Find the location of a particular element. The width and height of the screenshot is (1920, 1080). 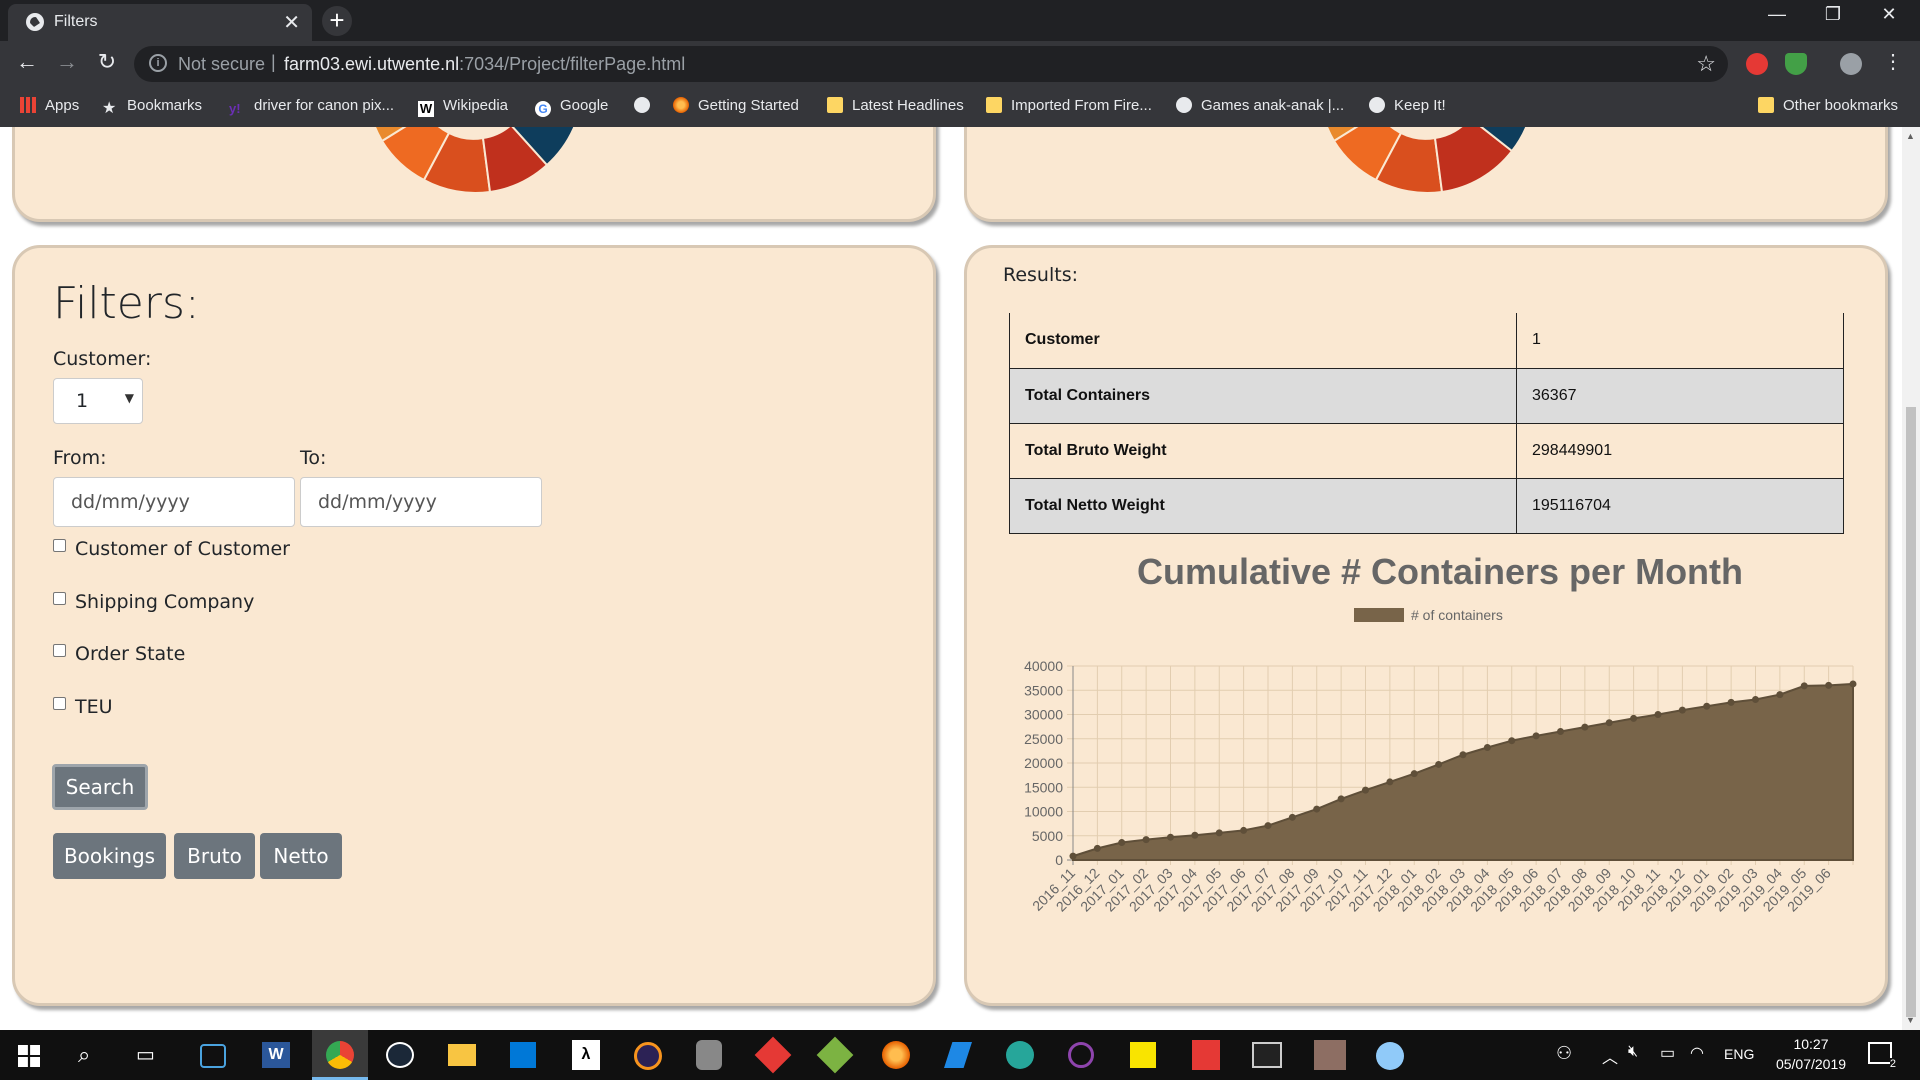

bookmark-apps: Apps is located at coordinates (49, 105).